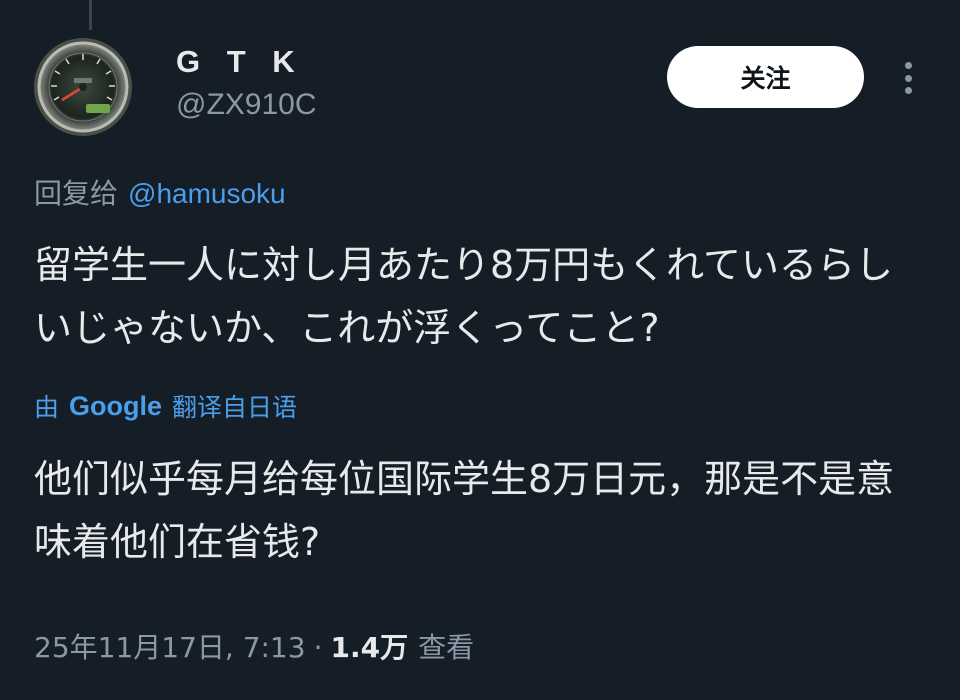 The image size is (960, 700). I want to click on speedometer-icon, so click(83, 87).